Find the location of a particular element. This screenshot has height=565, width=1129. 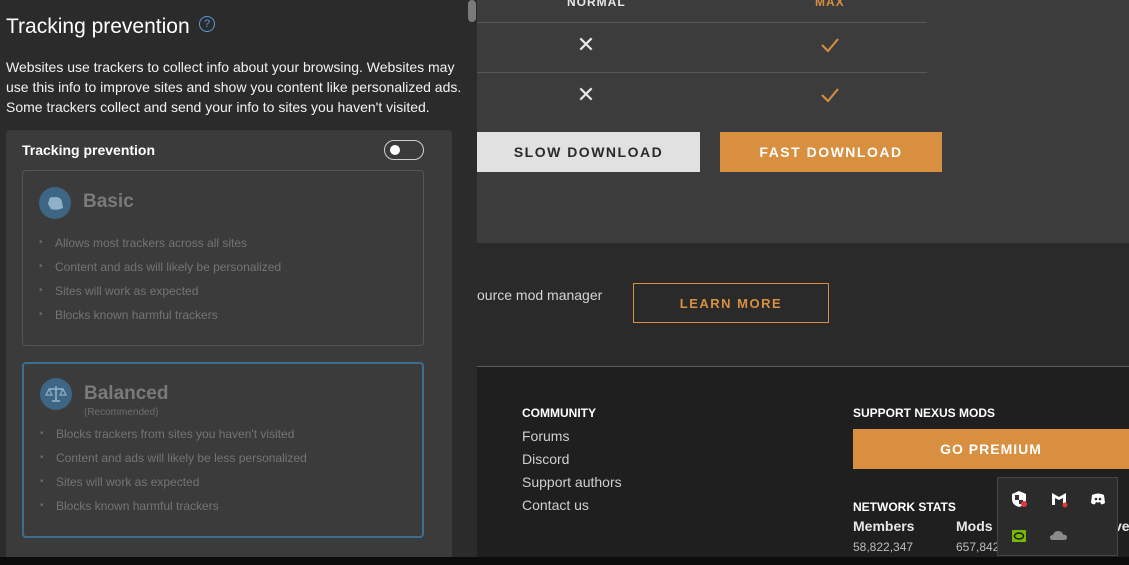

forums-link: Forums is located at coordinates (545, 436).